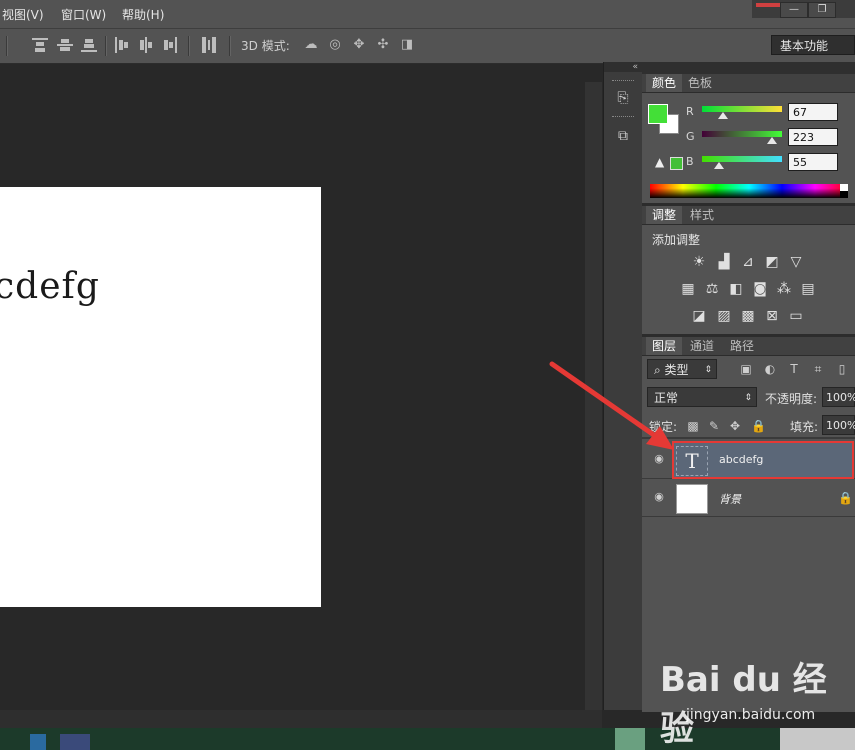  What do you see at coordinates (699, 316) in the screenshot?
I see `invert-icon: ◪` at bounding box center [699, 316].